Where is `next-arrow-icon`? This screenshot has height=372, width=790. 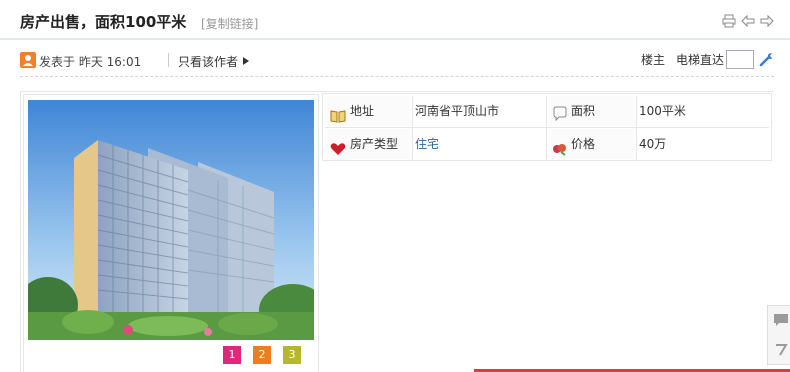
next-arrow-icon is located at coordinates (767, 20).